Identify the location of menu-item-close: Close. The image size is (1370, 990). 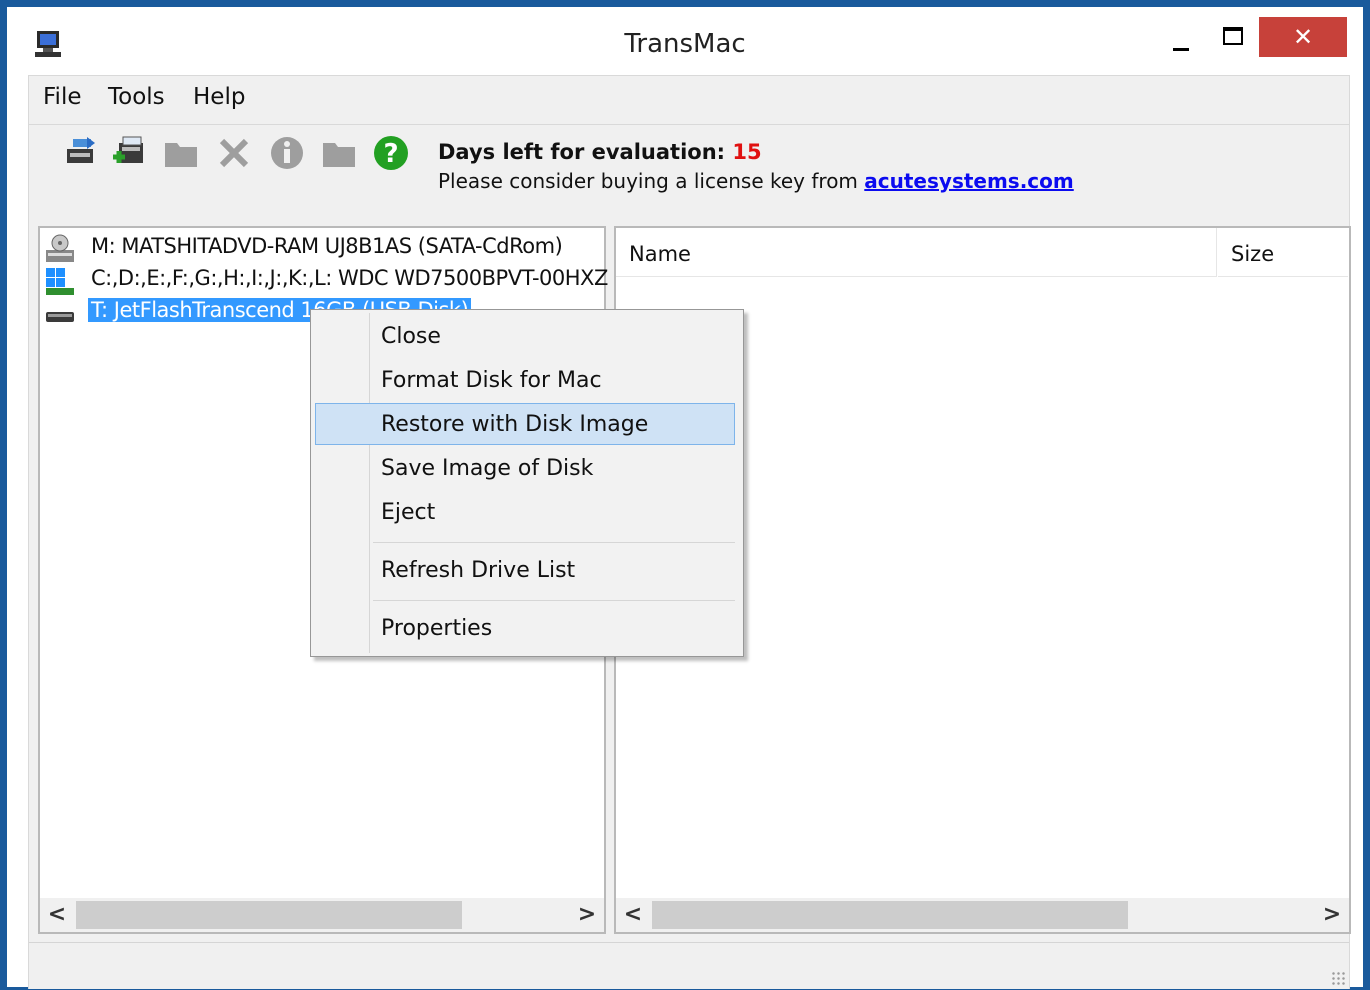
(525, 336).